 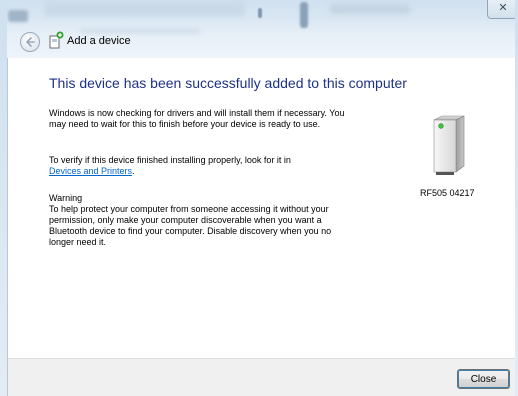 I want to click on device-tower-icon, so click(x=449, y=145).